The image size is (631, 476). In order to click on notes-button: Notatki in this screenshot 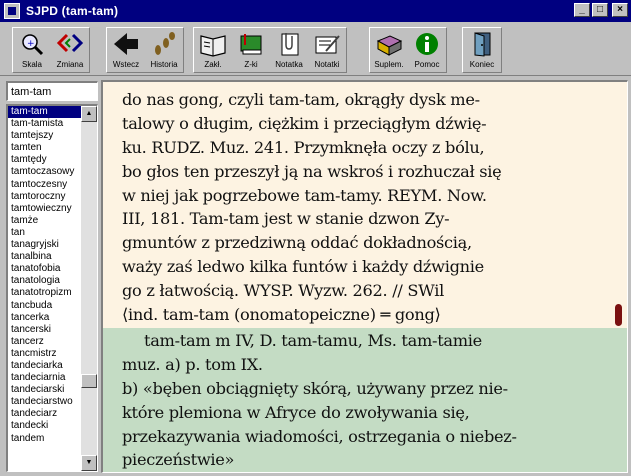, I will do `click(327, 50)`.